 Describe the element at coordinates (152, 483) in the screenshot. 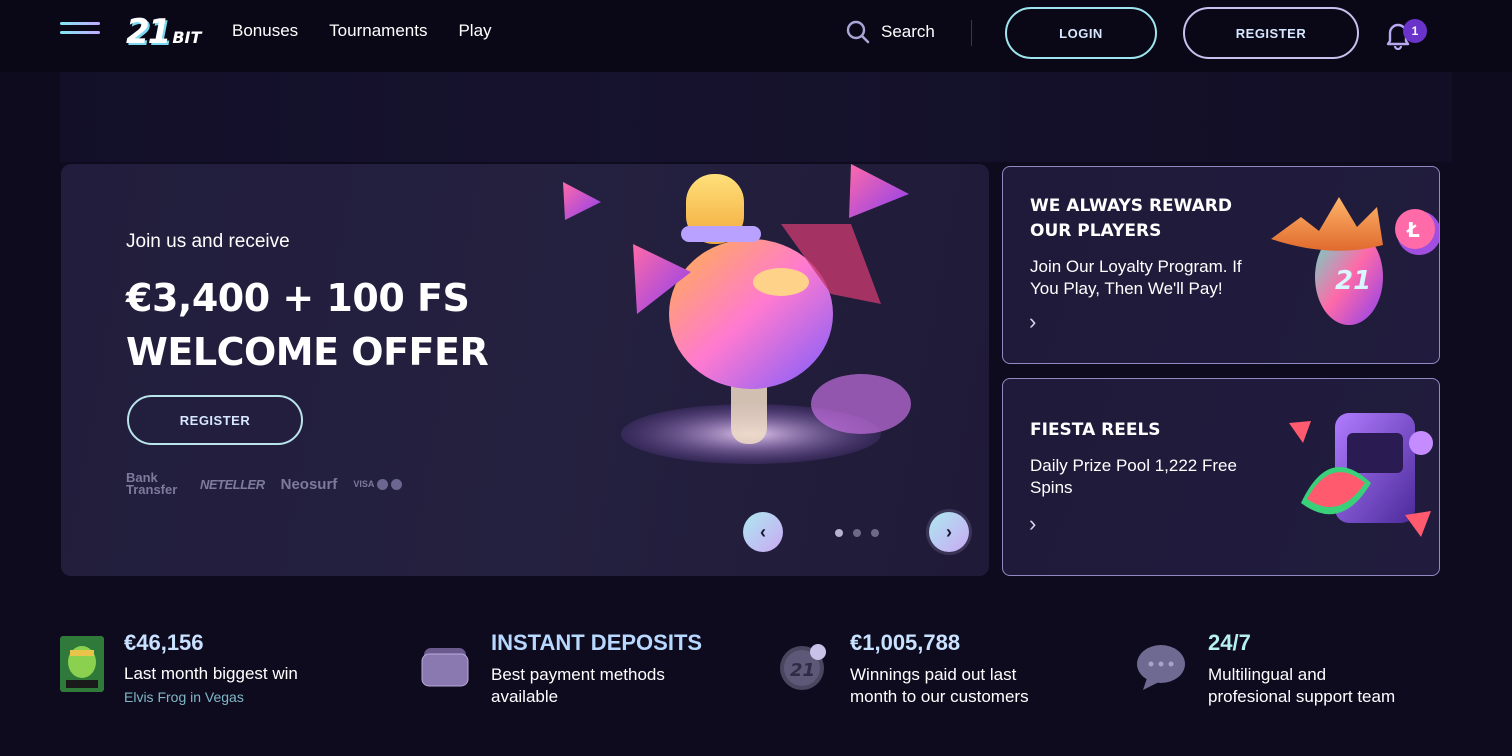

I see `payment-bank-transfer: Bank Transfer` at that location.